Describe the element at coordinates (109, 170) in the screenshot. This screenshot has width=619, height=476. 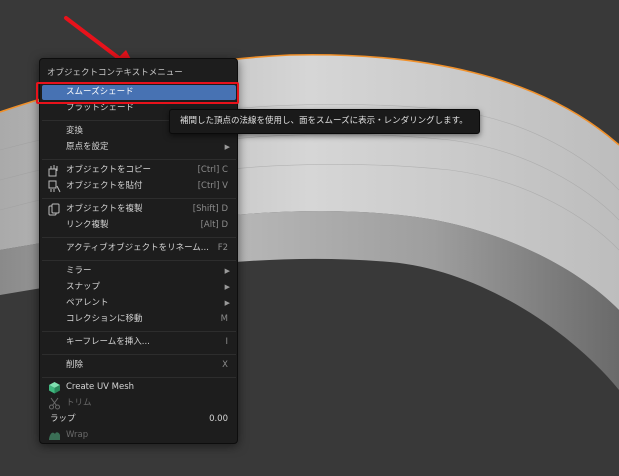
I see `menu-item-label: オブジェクトをコピー` at that location.